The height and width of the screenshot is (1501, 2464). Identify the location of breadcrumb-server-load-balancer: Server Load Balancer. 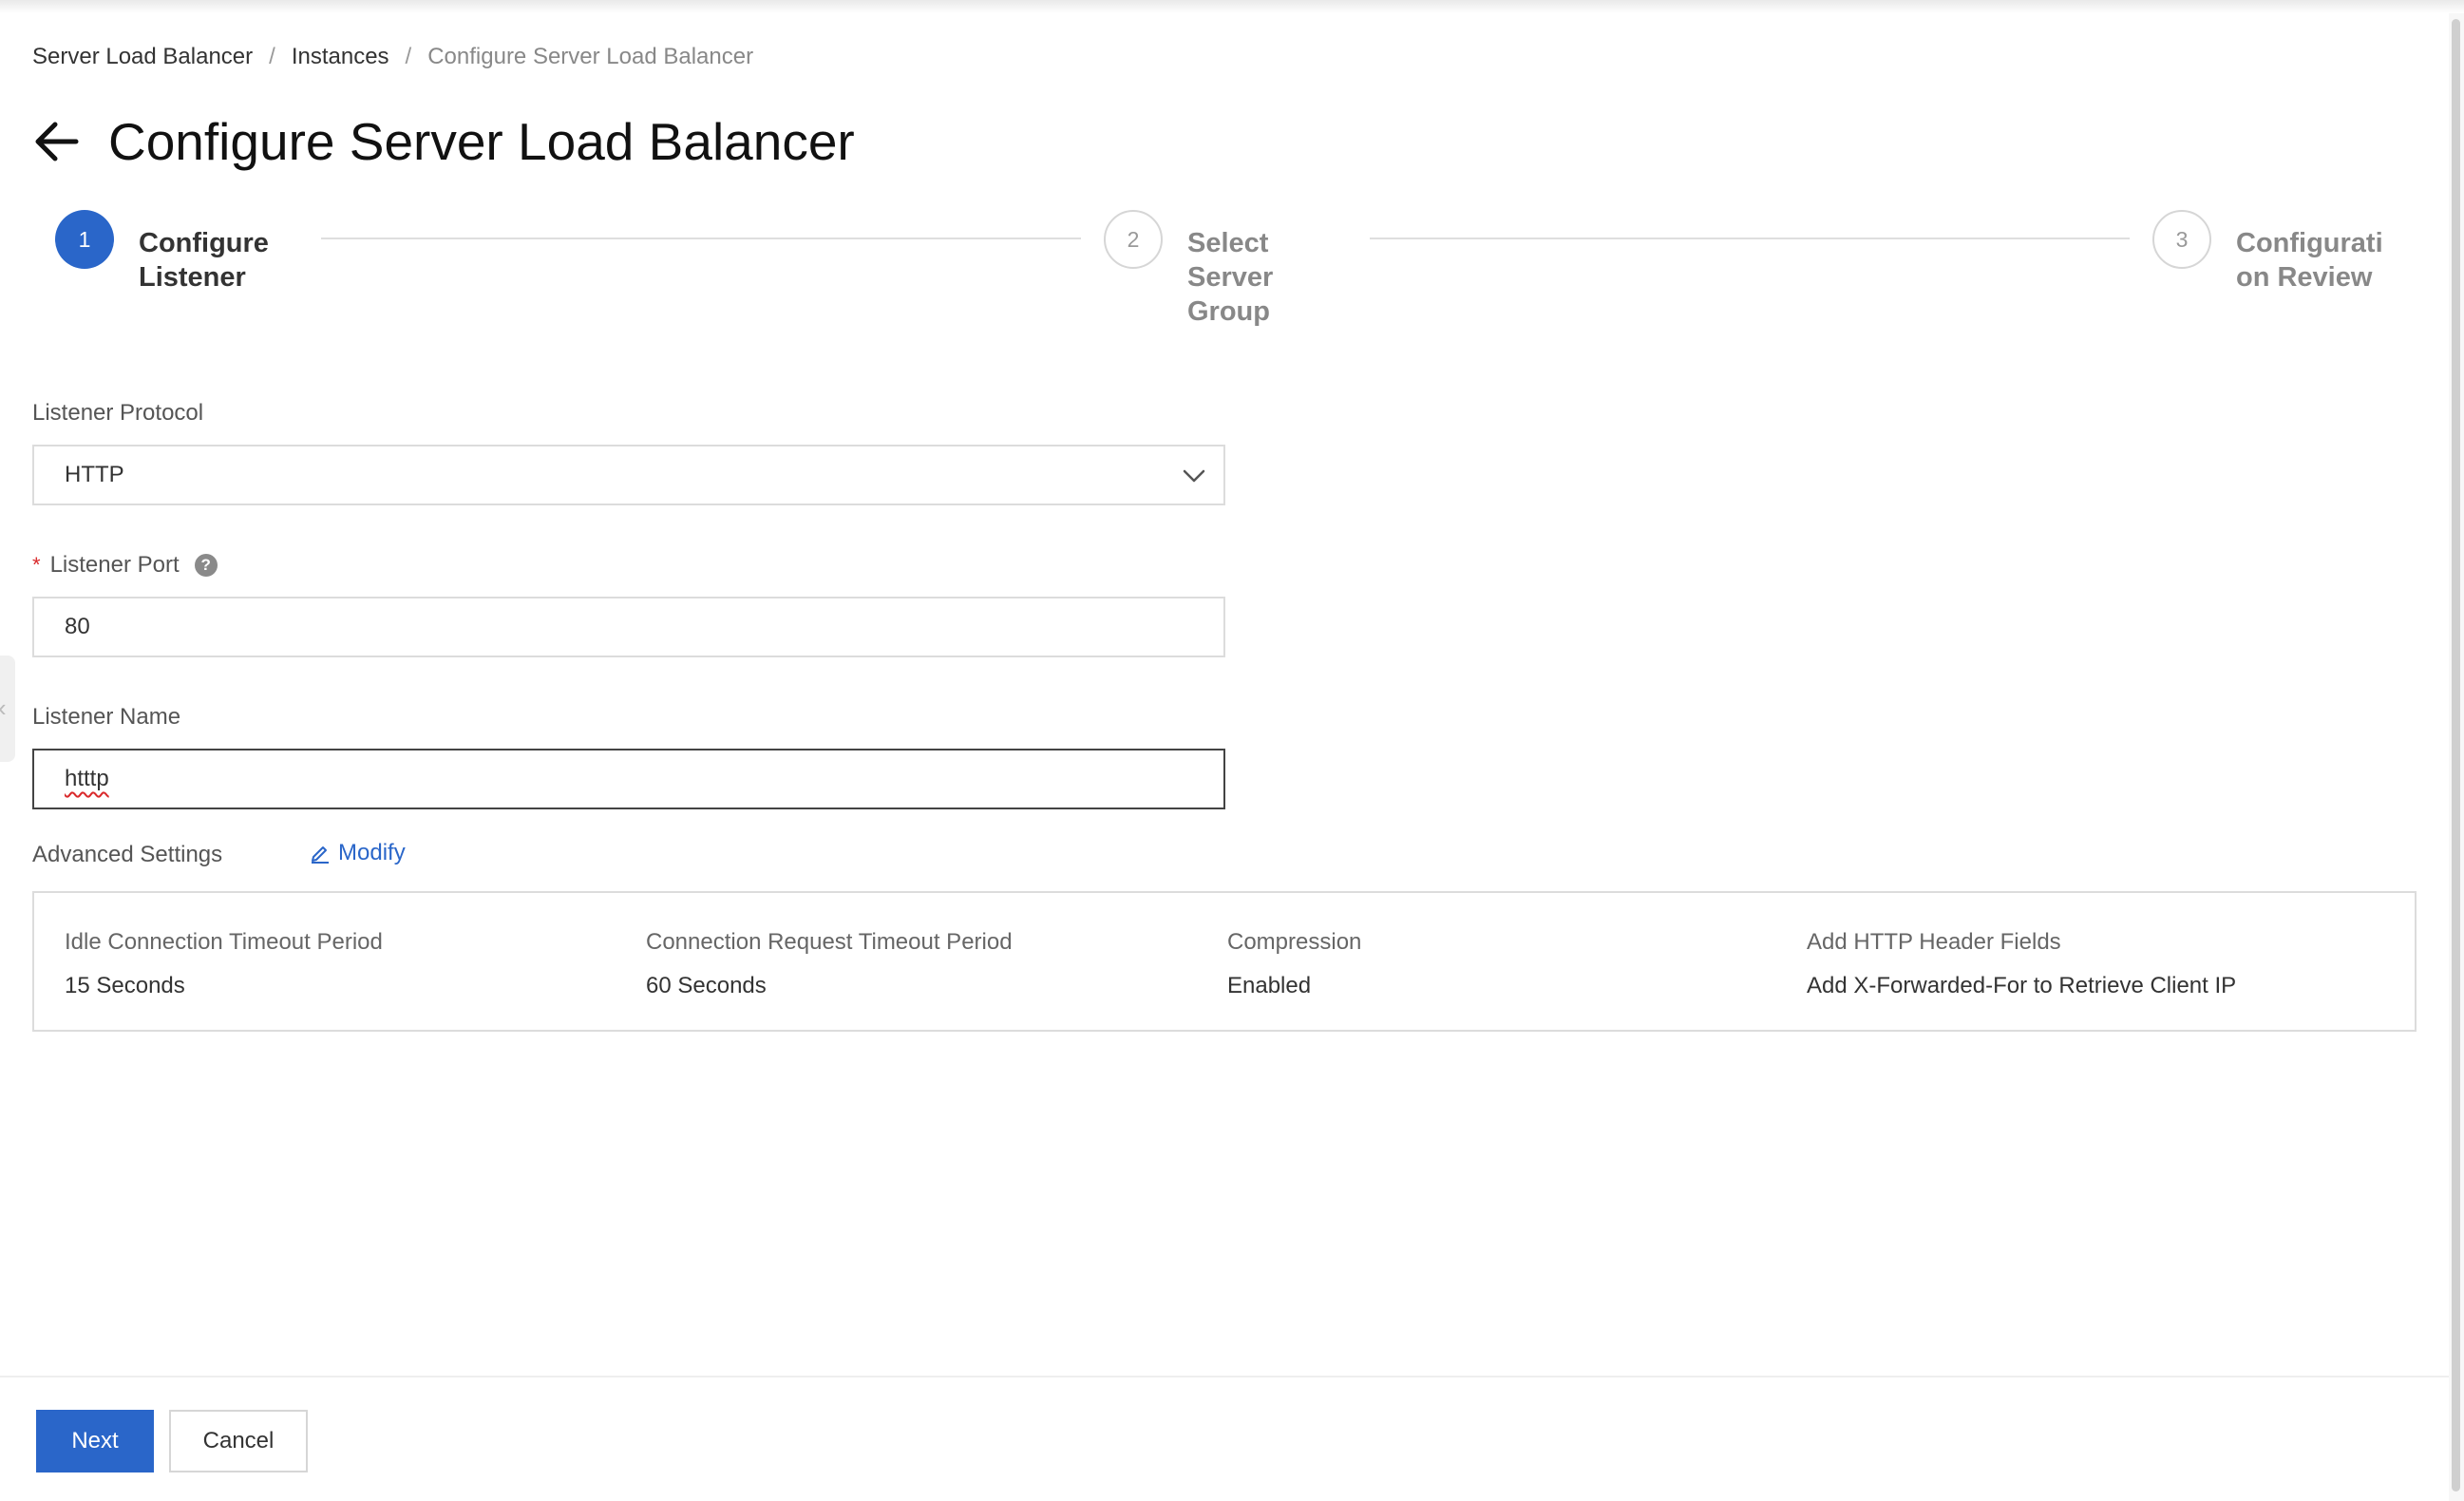
(142, 57).